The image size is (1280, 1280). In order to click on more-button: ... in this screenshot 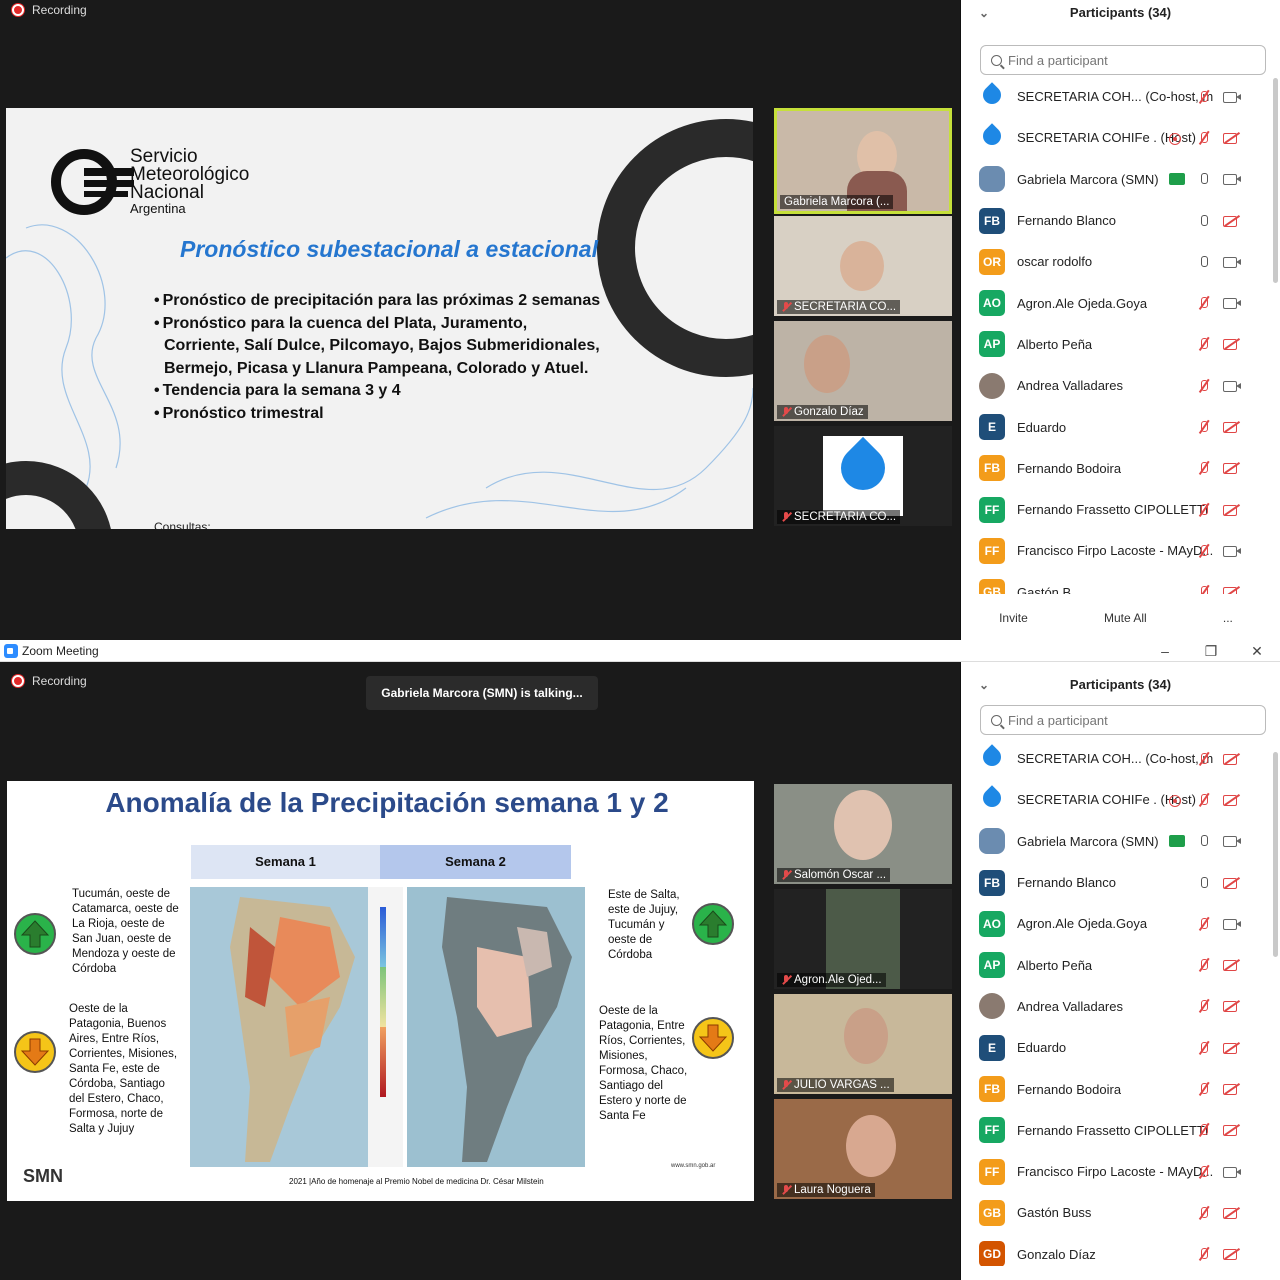, I will do `click(1227, 618)`.